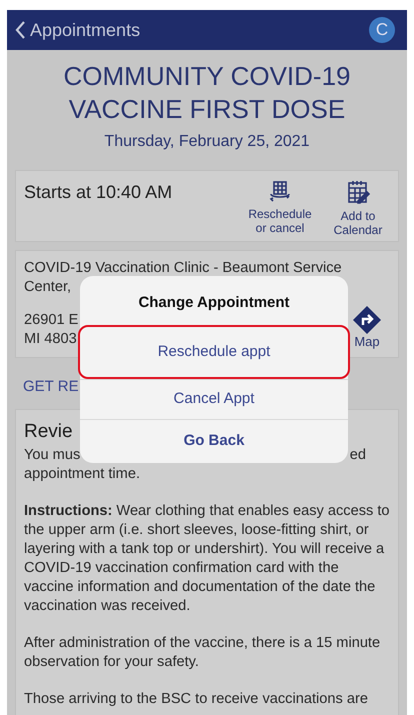  Describe the element at coordinates (51, 320) in the screenshot. I see `address-line: 26901 E` at that location.